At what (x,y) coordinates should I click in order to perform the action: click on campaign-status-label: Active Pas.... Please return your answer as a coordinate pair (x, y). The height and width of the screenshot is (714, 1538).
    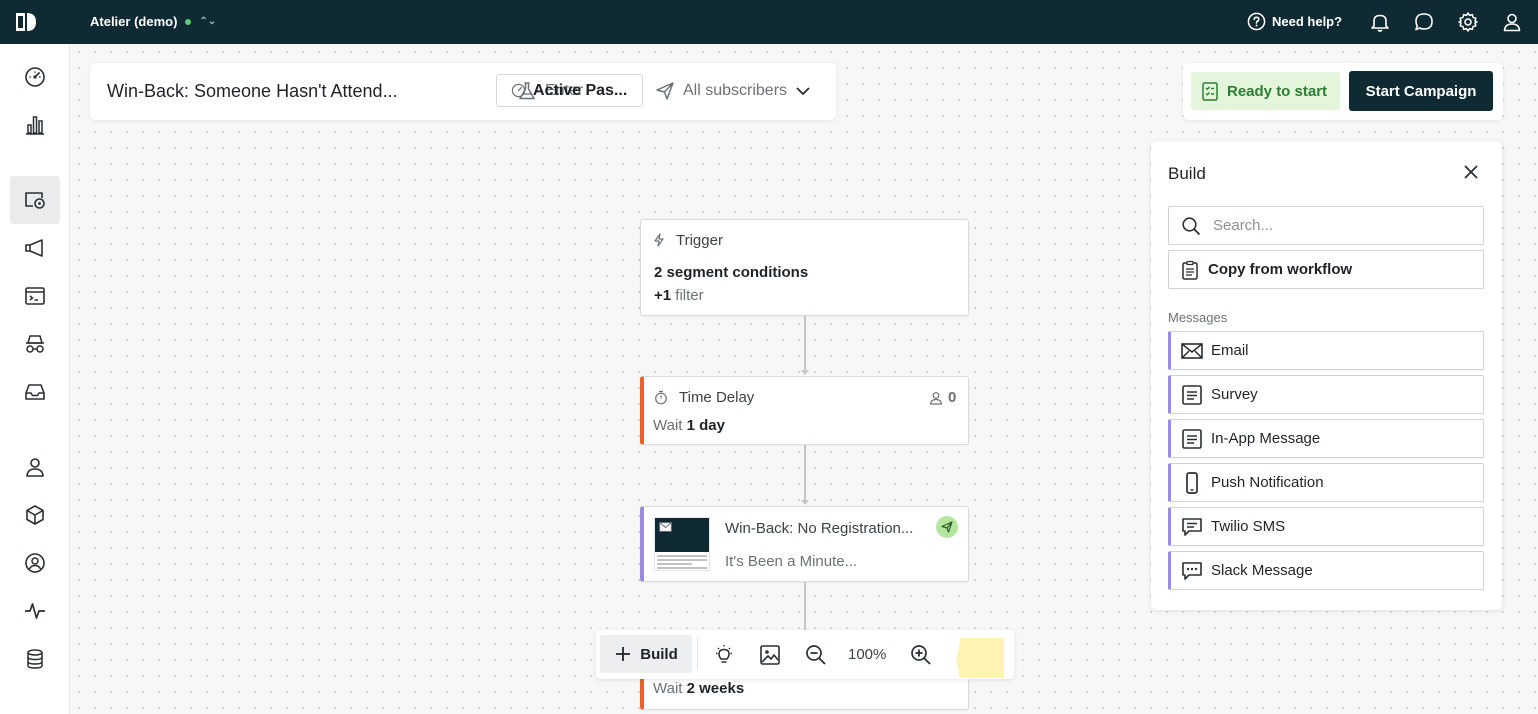
    Looking at the image, I should click on (580, 90).